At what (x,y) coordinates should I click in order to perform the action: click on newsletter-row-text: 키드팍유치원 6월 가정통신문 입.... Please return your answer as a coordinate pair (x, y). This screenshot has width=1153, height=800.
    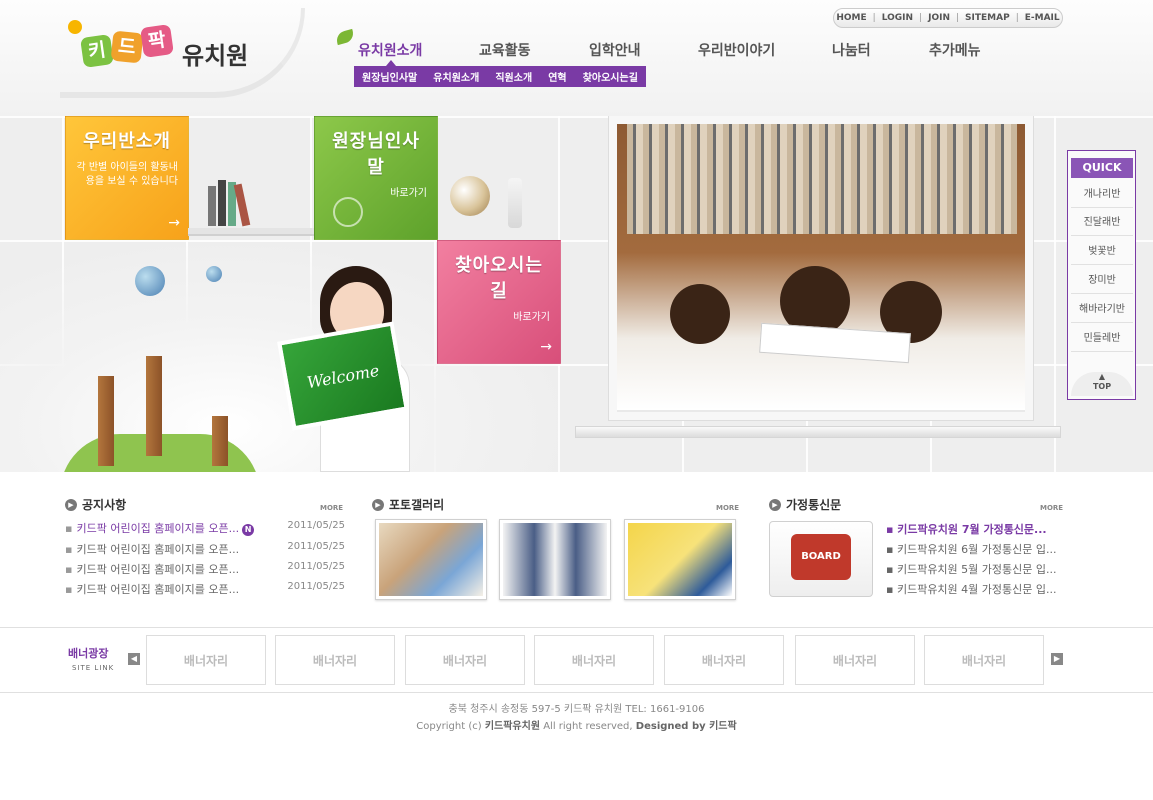
    Looking at the image, I should click on (976, 549).